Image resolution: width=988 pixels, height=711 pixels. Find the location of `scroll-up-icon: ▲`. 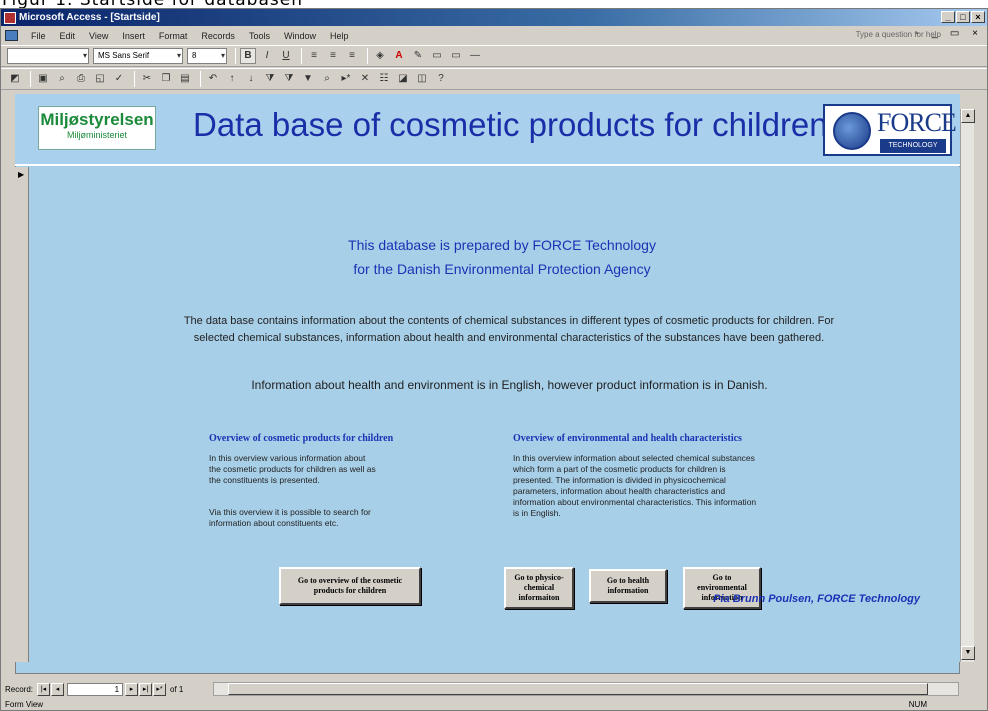

scroll-up-icon: ▲ is located at coordinates (968, 116).